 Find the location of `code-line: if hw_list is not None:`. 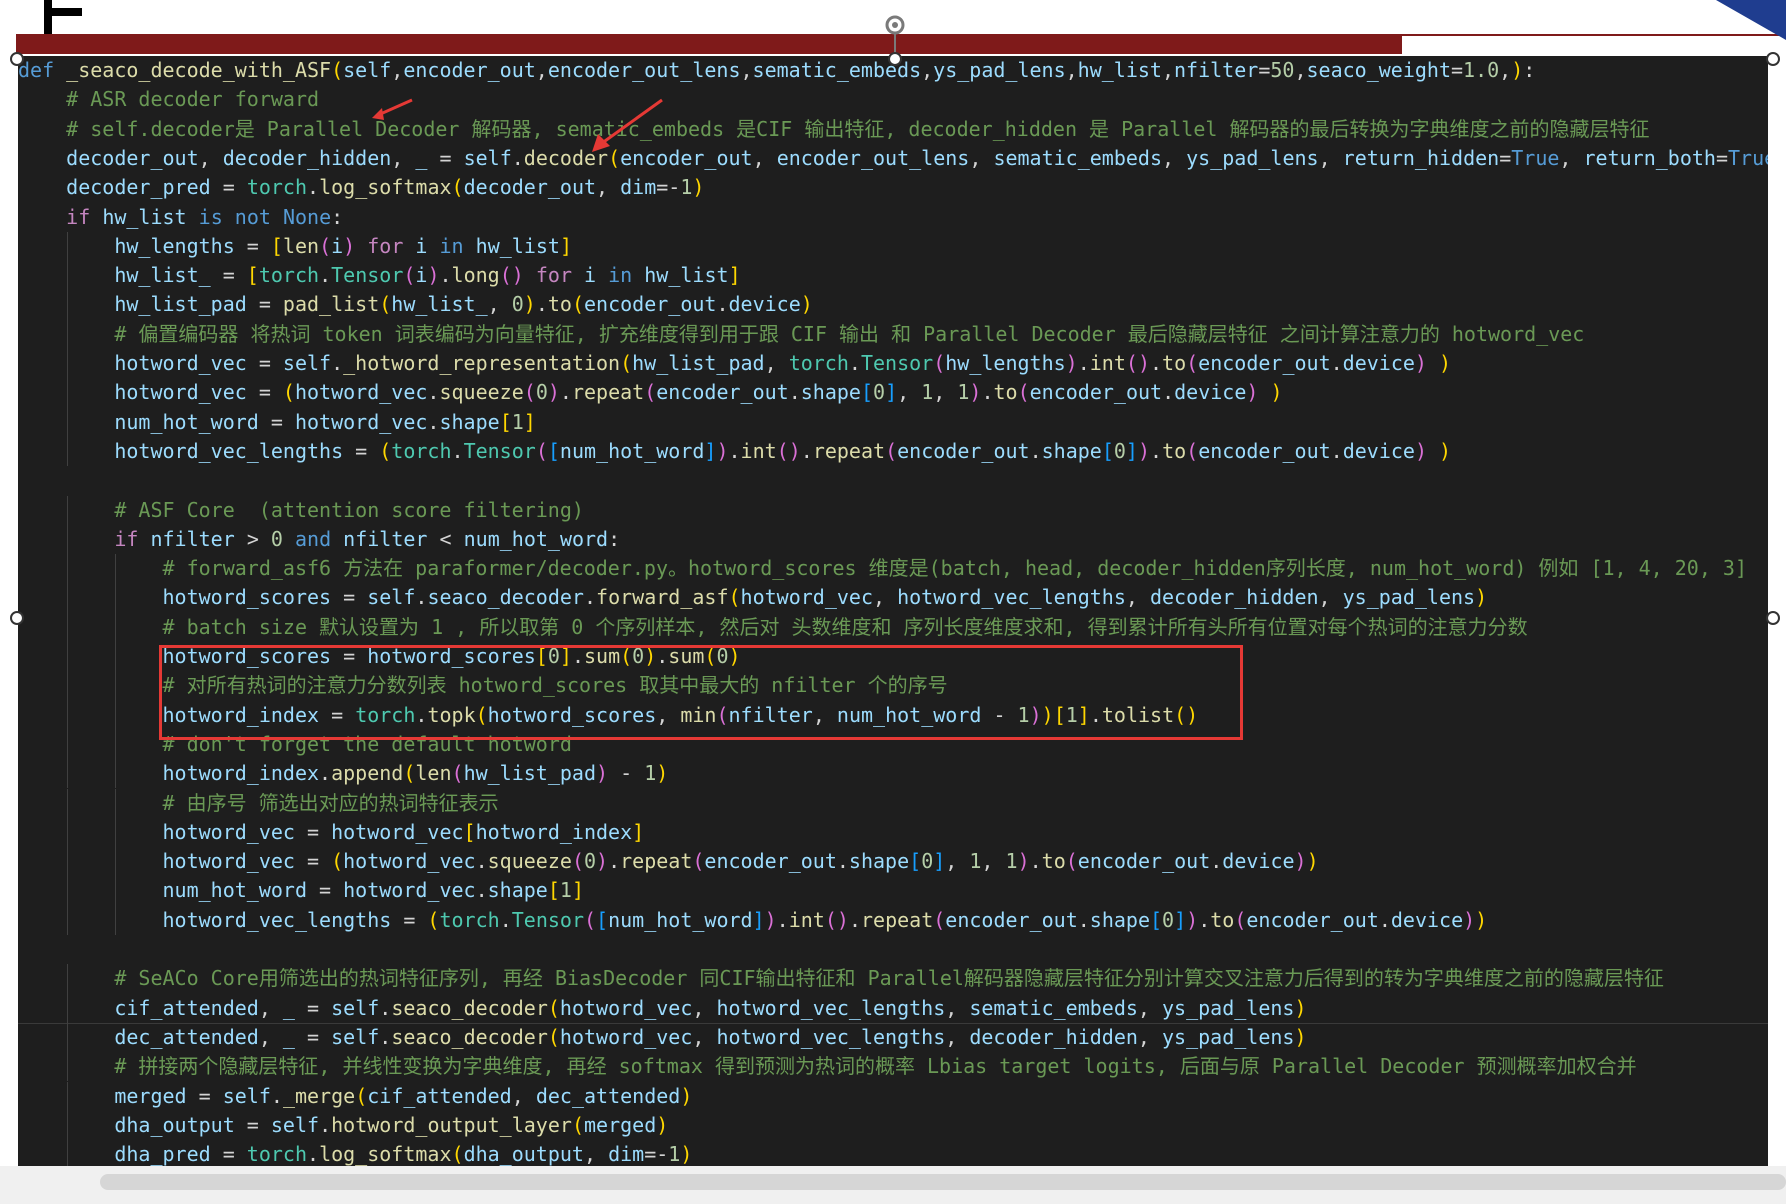

code-line: if hw_list is not None: is located at coordinates (205, 216).